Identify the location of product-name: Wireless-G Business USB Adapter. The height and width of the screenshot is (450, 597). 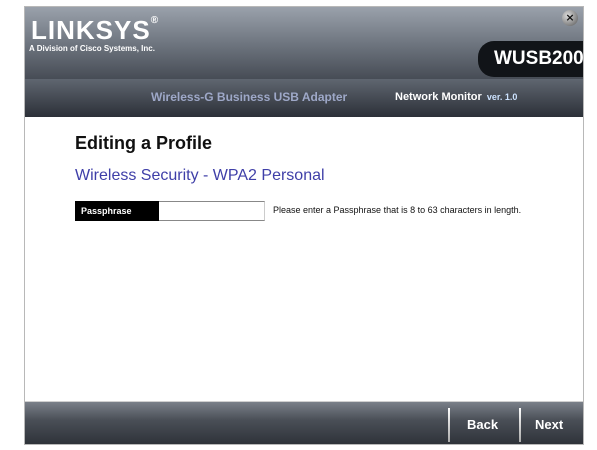
(249, 97).